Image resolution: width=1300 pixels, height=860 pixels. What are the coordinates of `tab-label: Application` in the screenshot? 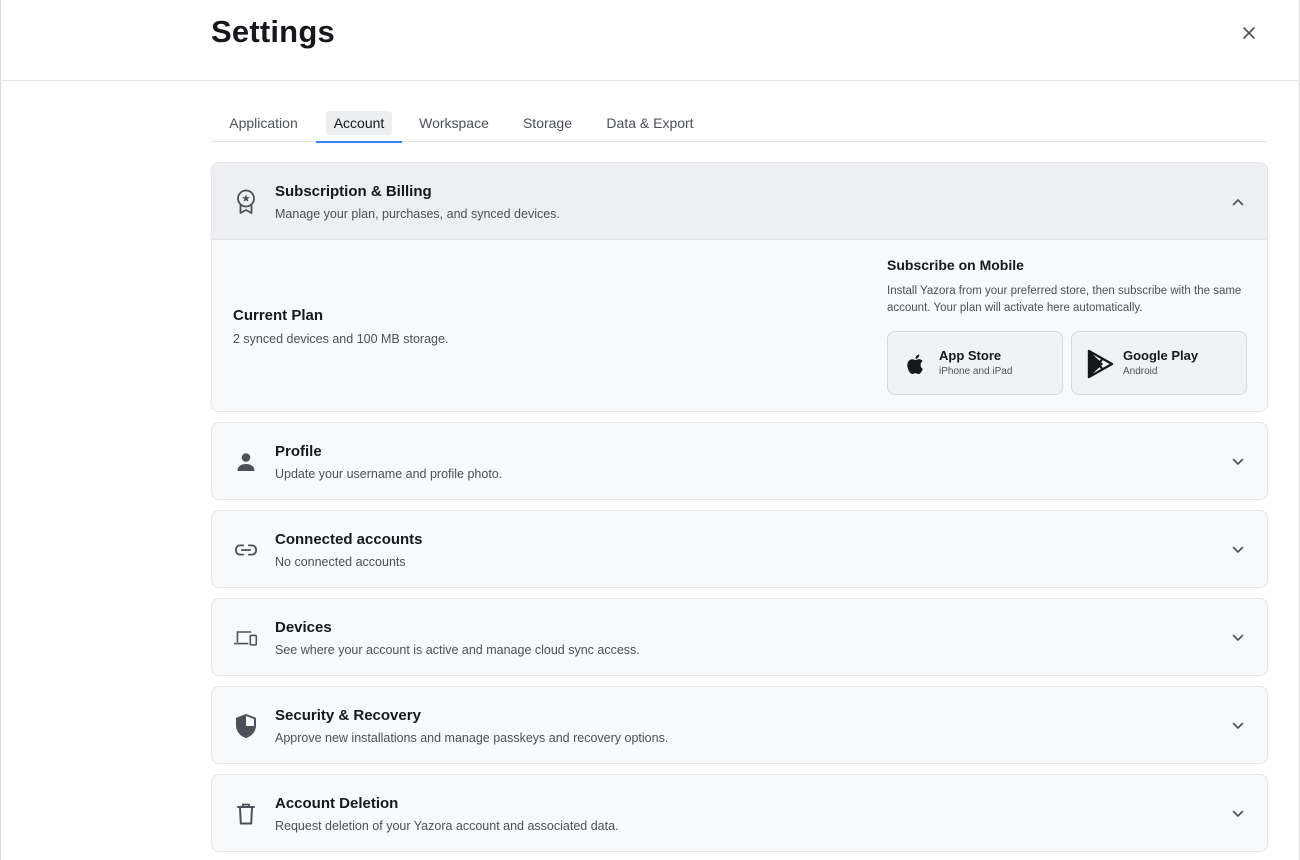 It's located at (263, 123).